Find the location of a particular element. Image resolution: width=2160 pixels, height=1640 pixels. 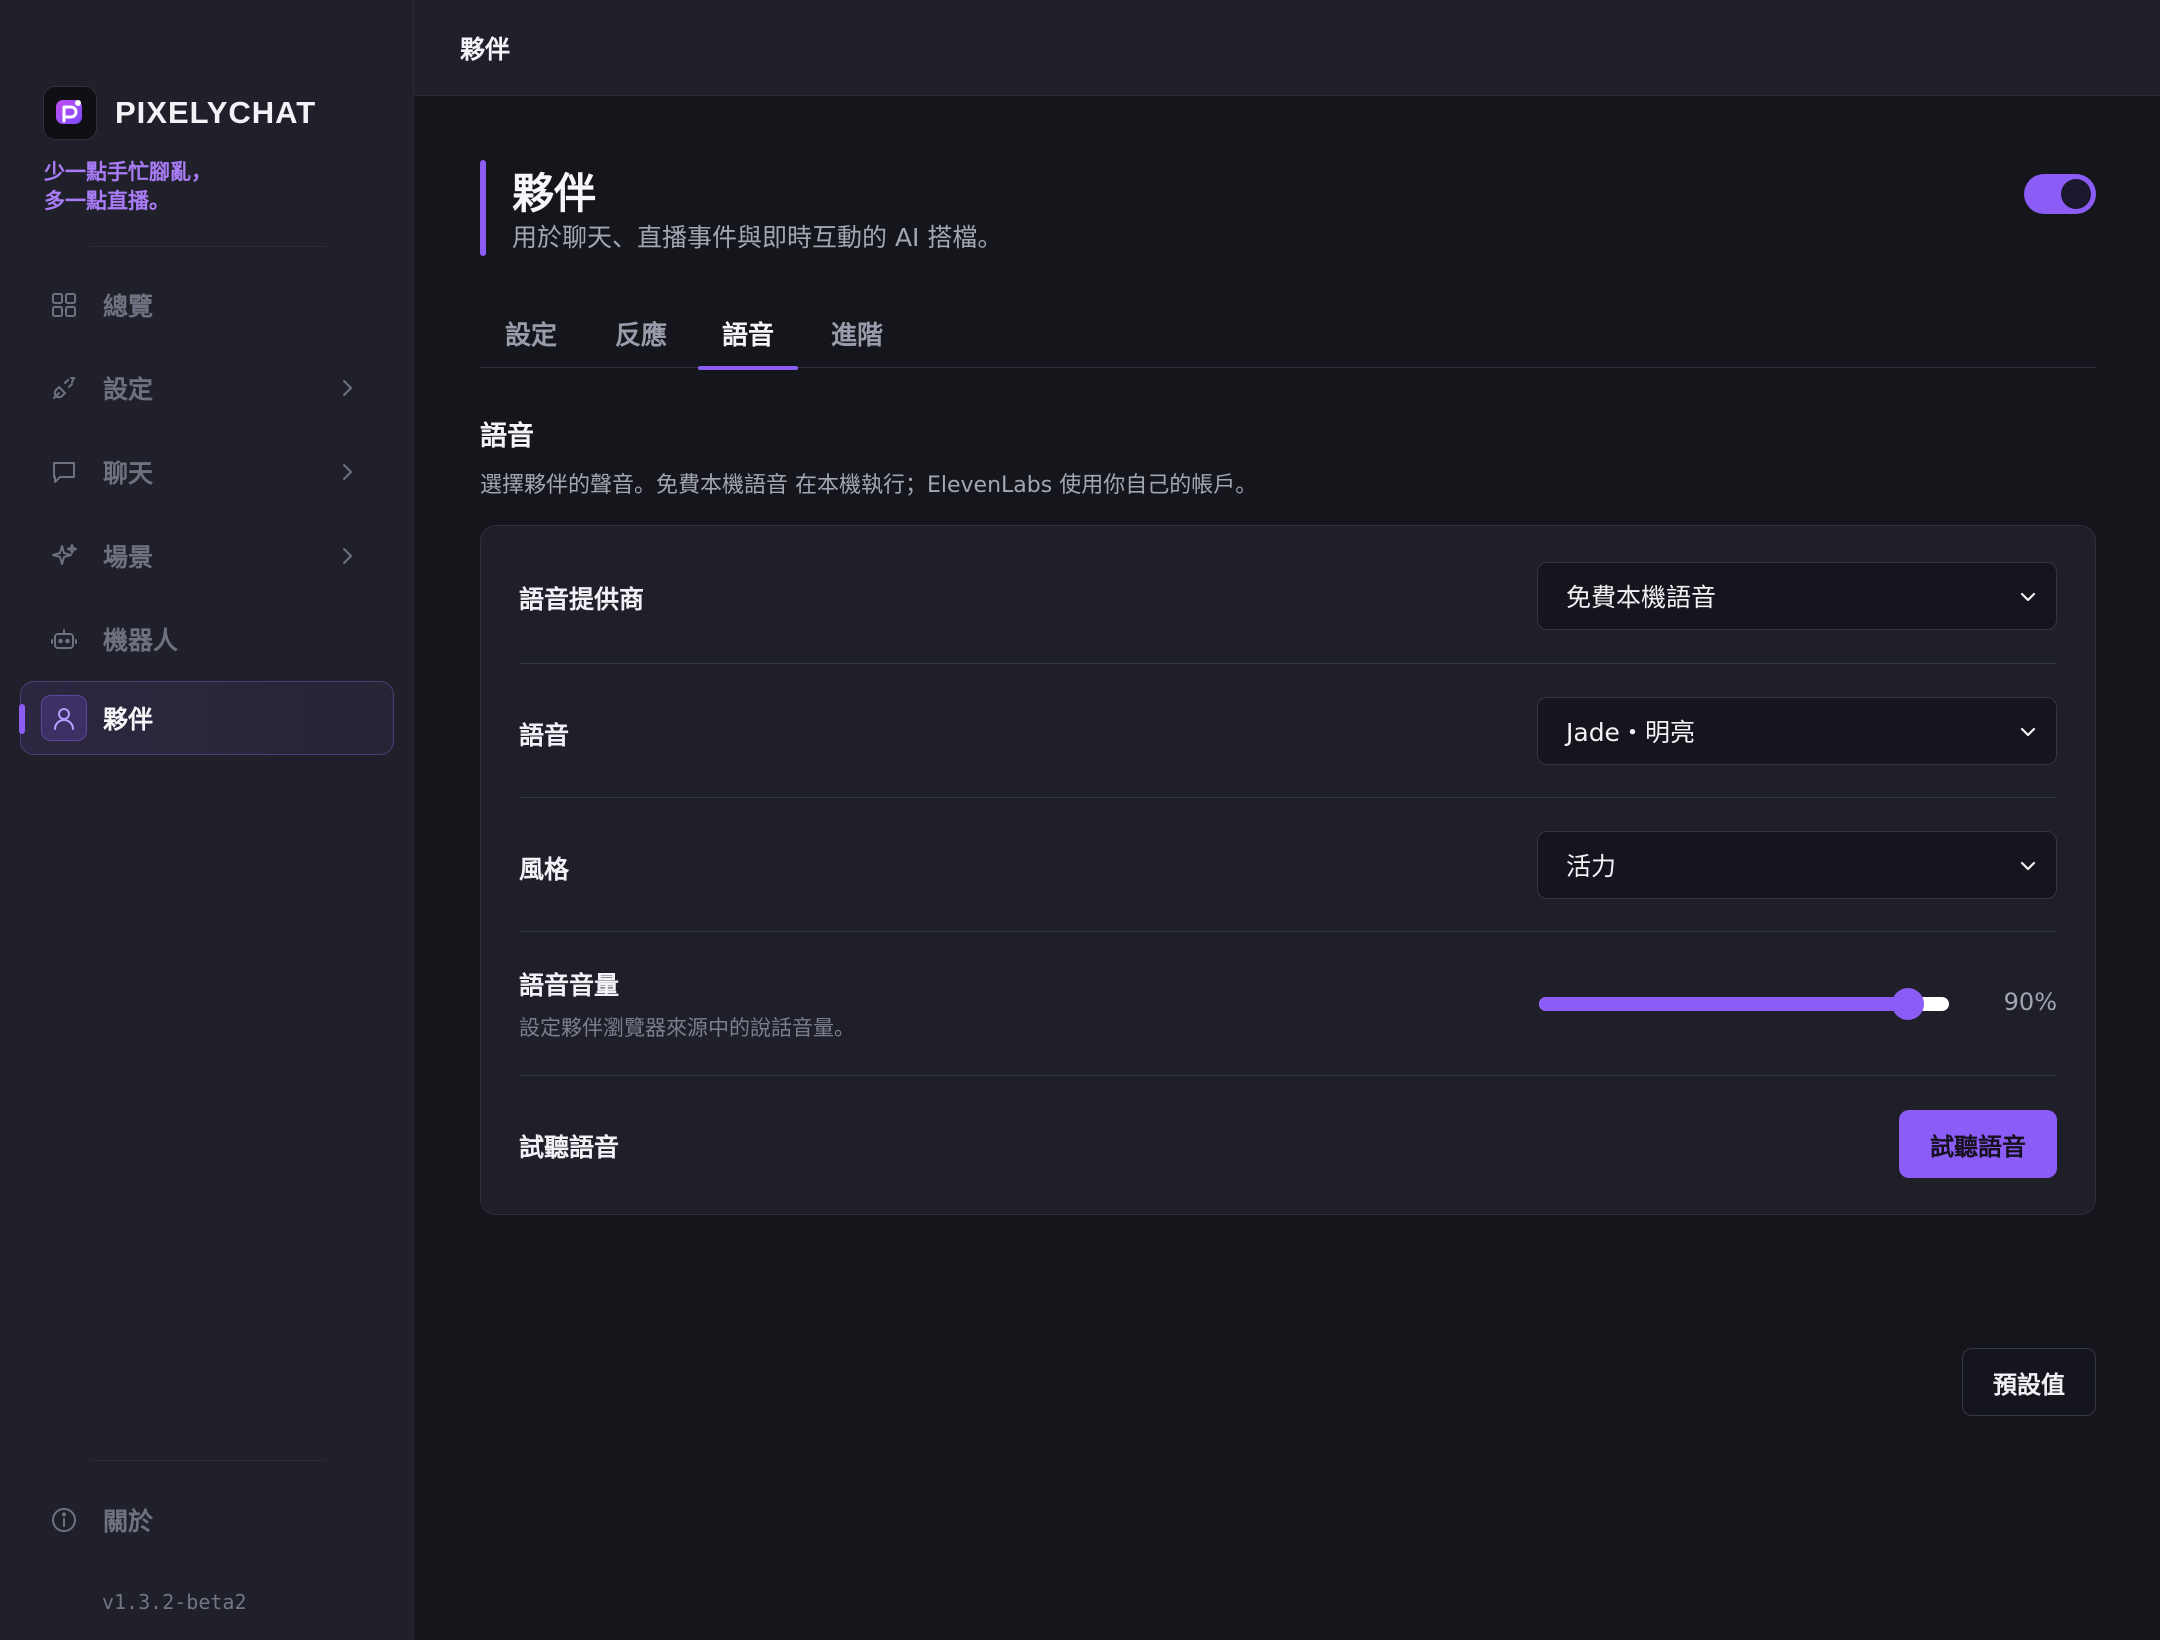

volume-slider is located at coordinates (1744, 1004).